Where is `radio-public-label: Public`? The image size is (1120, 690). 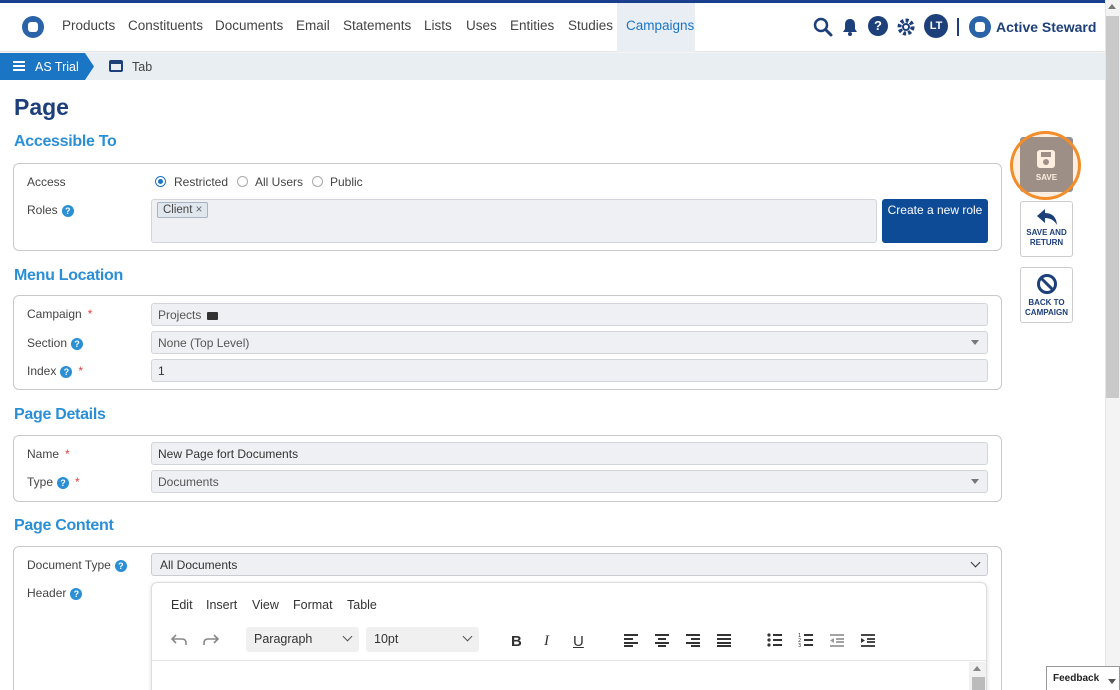 radio-public-label: Public is located at coordinates (346, 182).